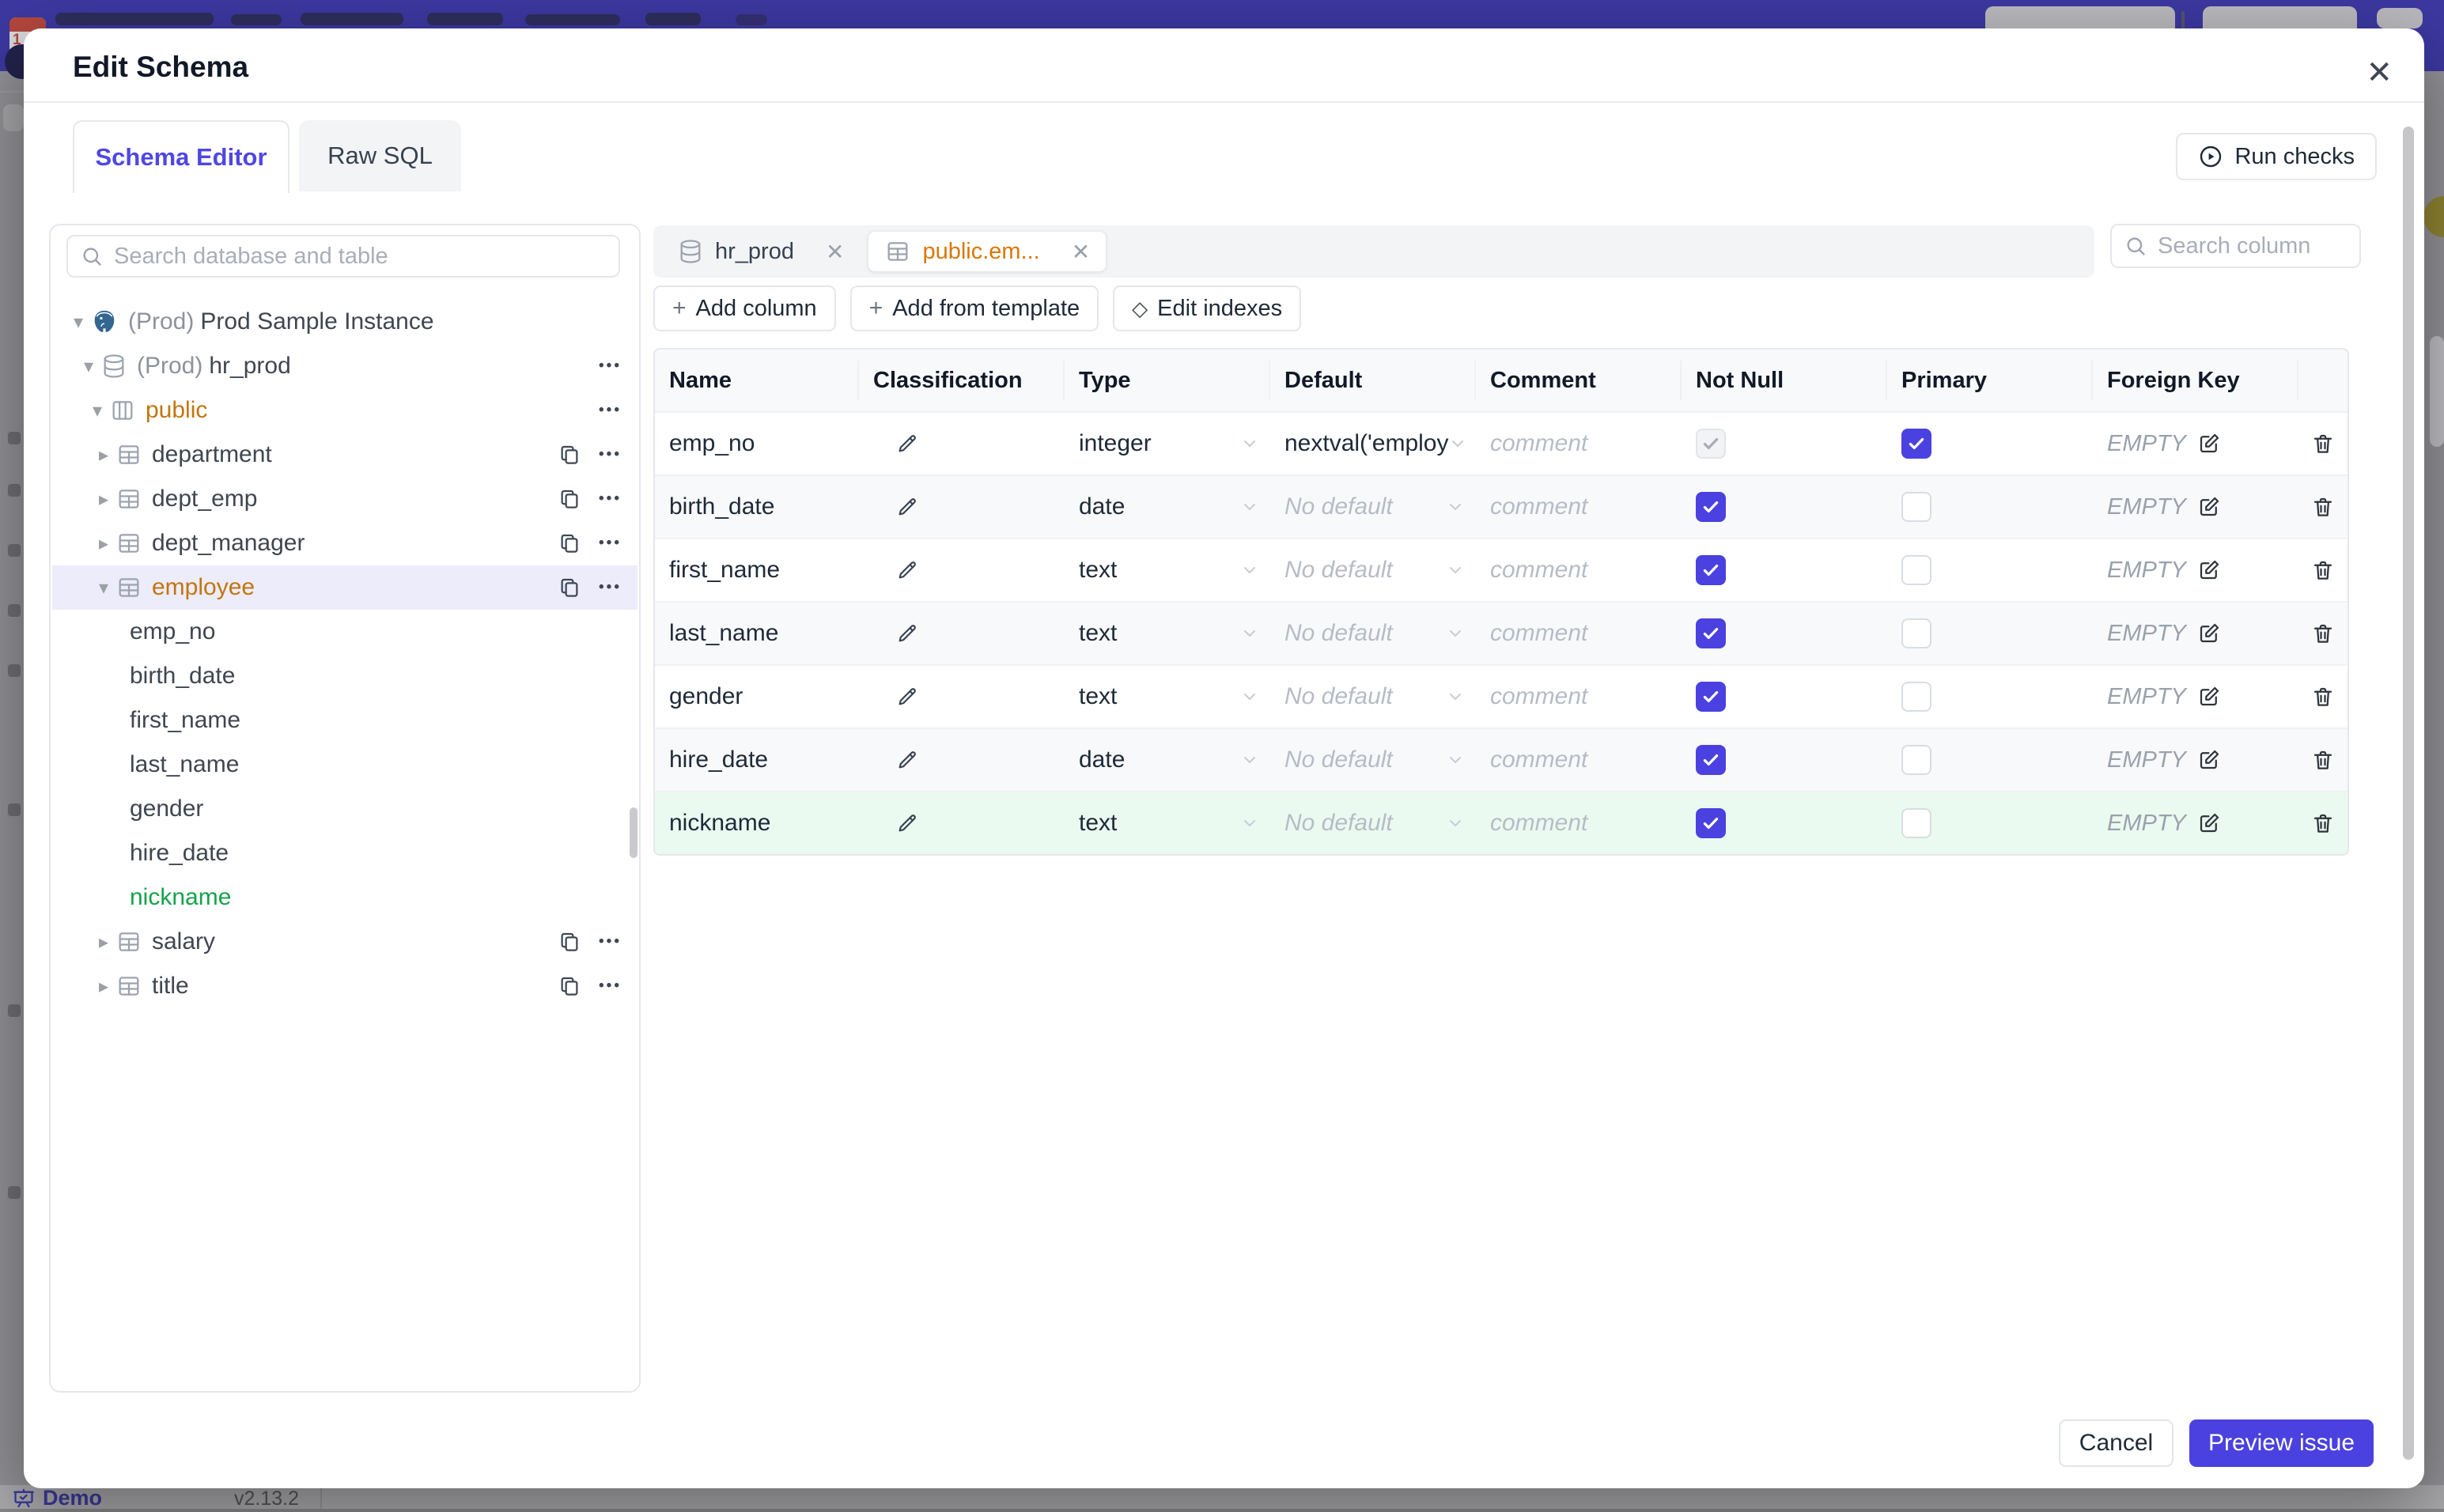 The image size is (2444, 1512). I want to click on column-search-input, so click(2251, 246).